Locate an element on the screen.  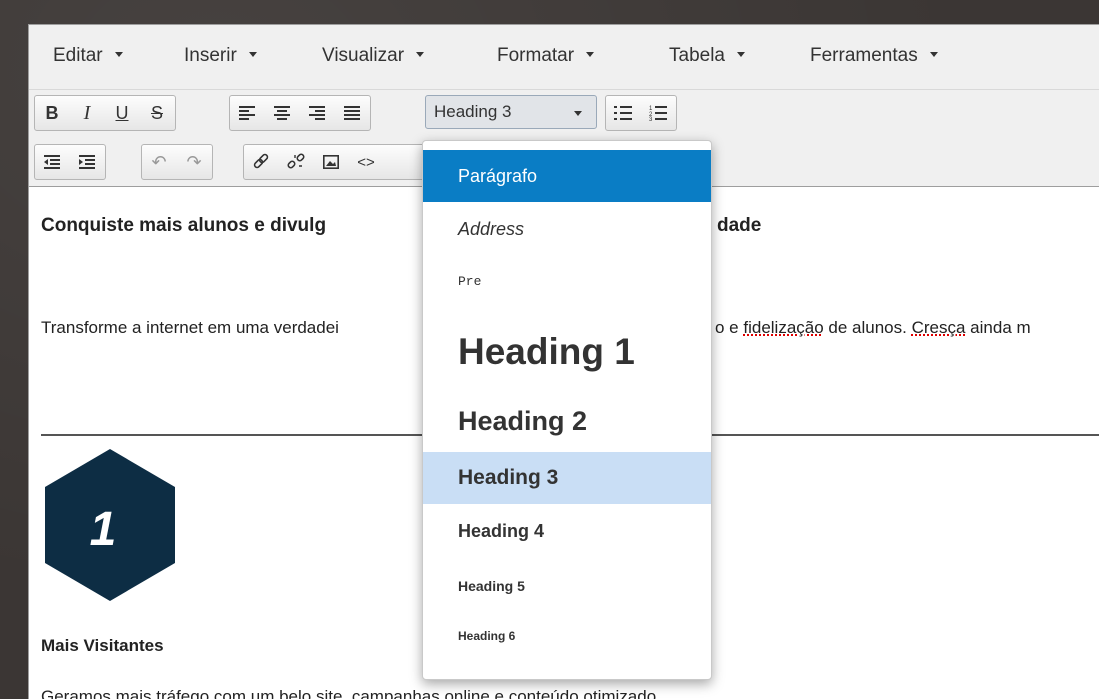
spellcheck-word: Cresça is located at coordinates (938, 327).